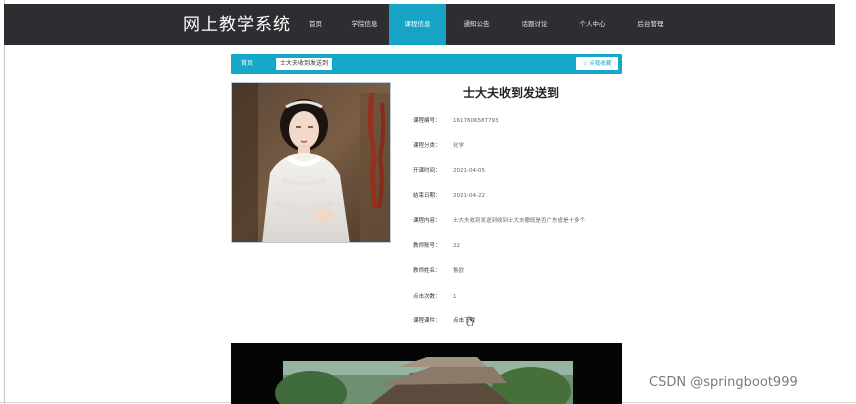  I want to click on favorite-button-label: 点我收藏, so click(600, 64).